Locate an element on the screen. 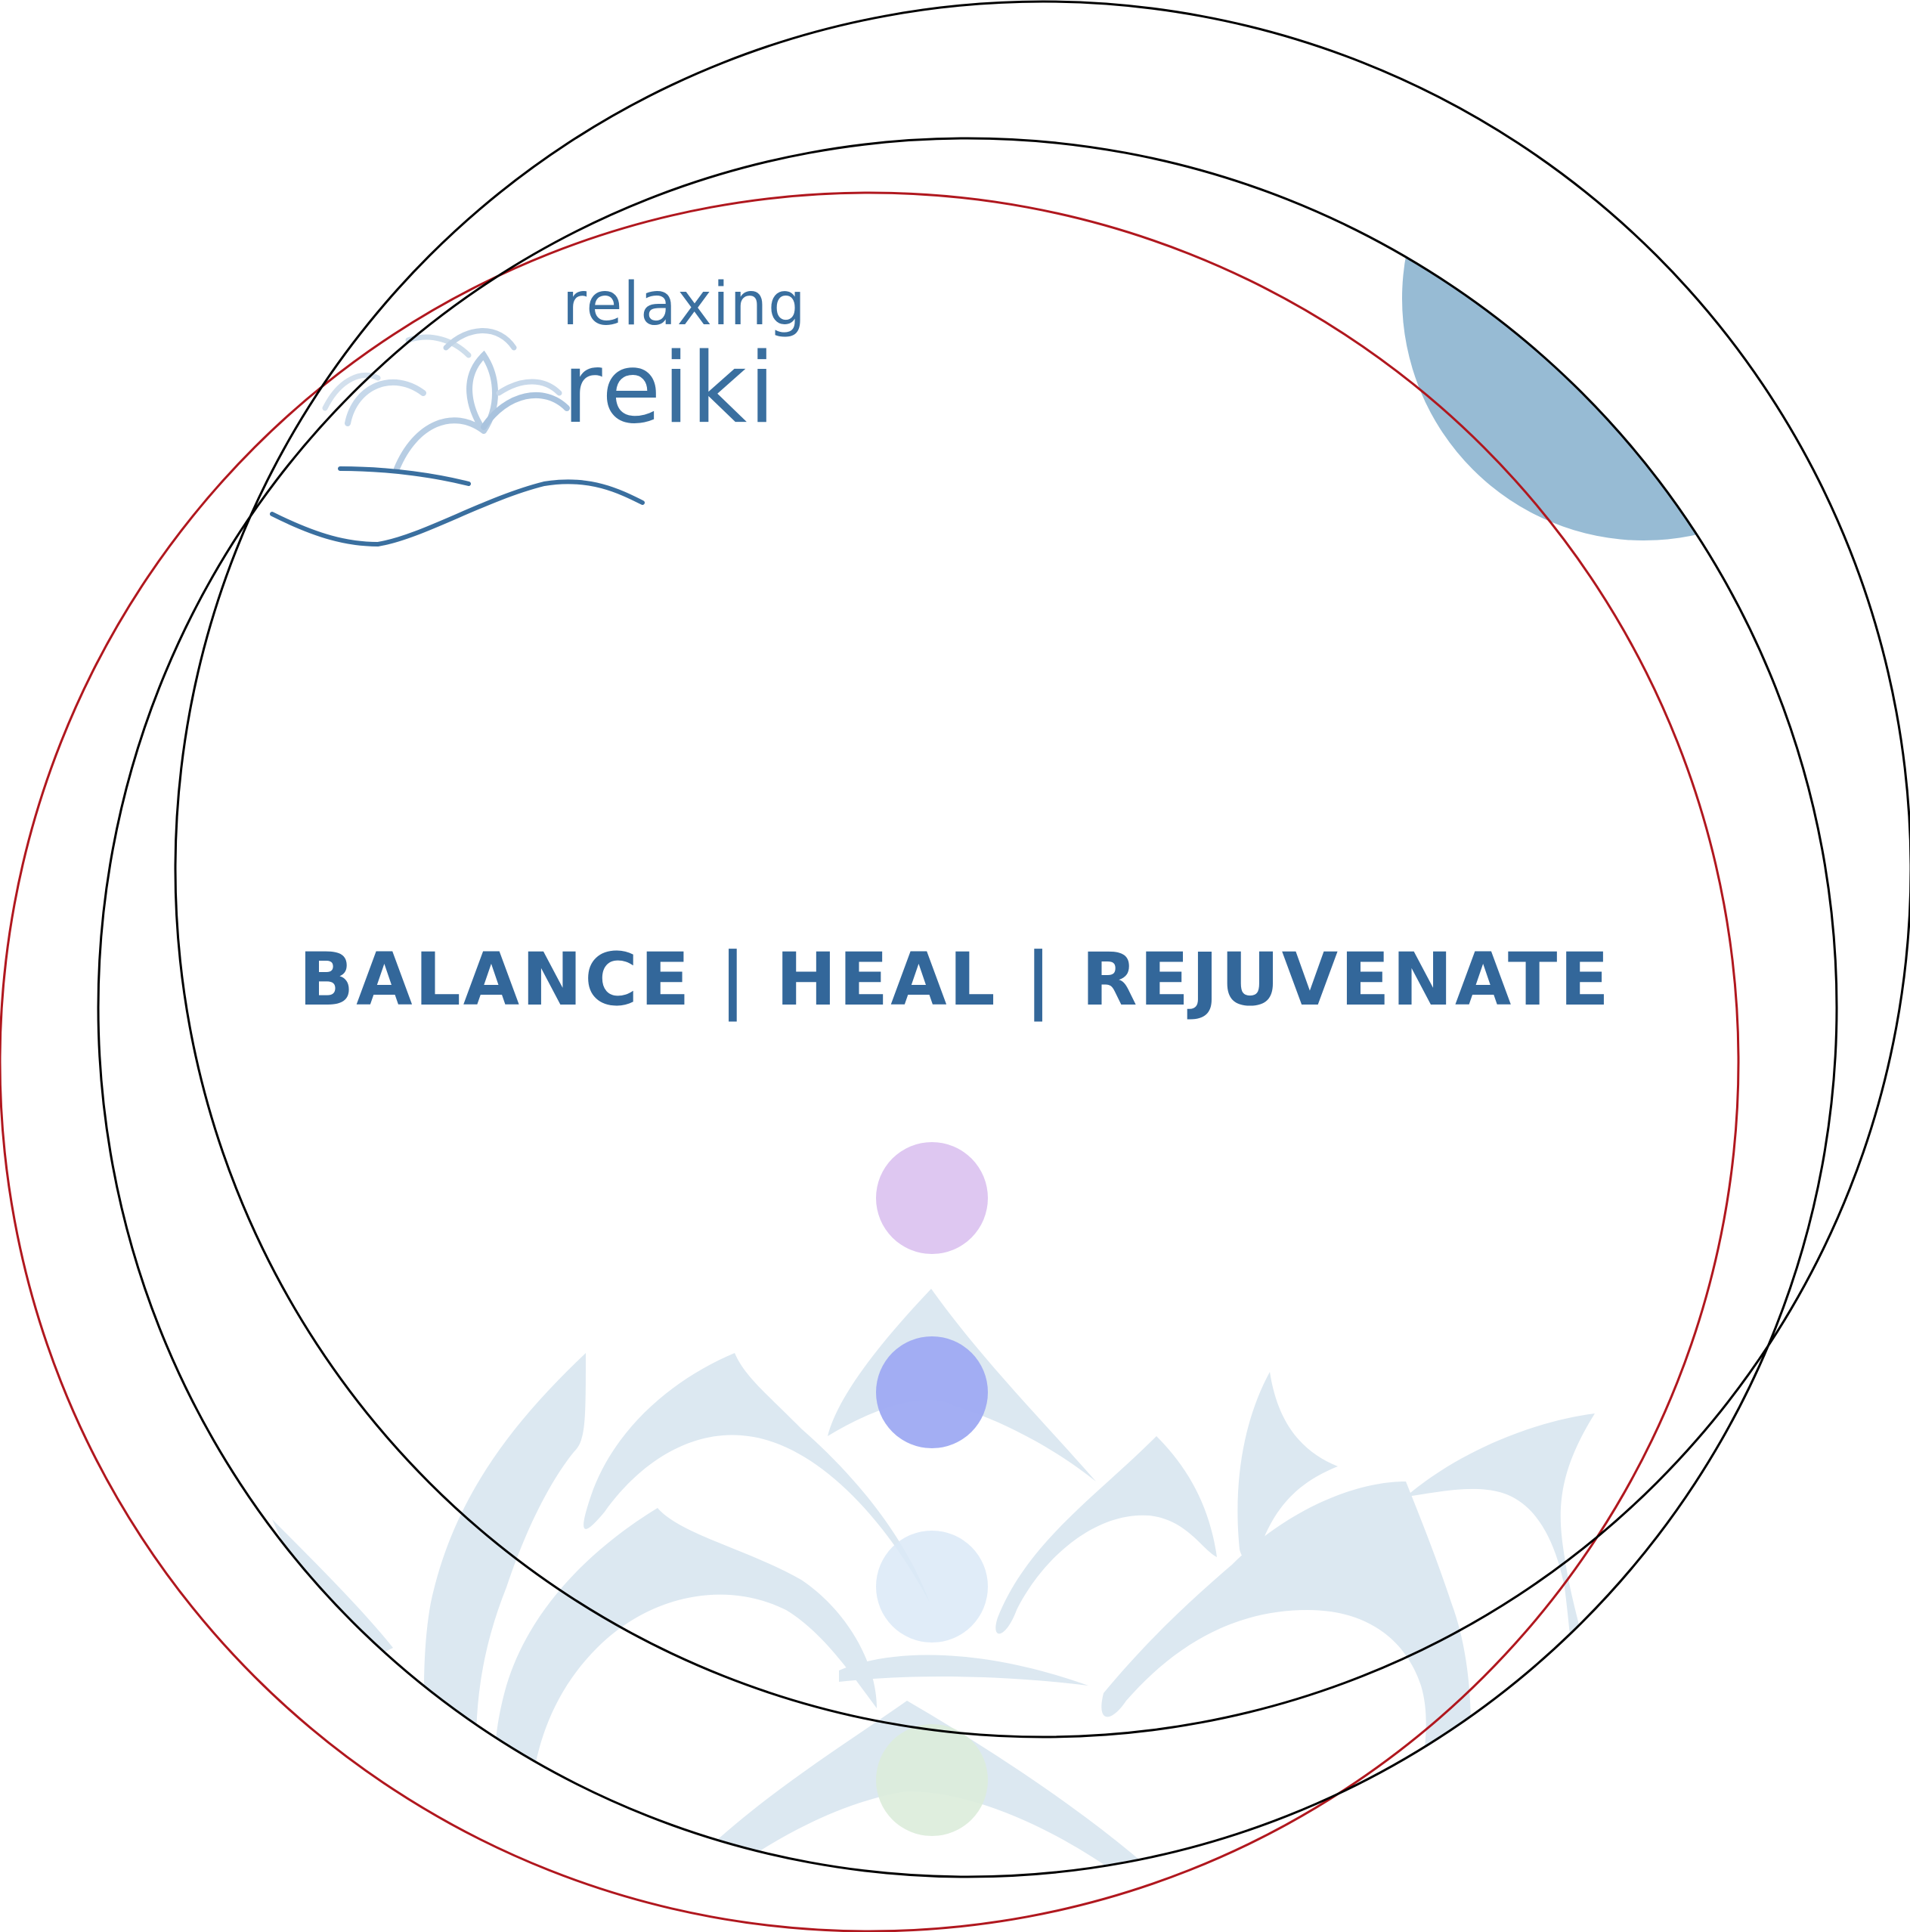  chakra-dot-violet is located at coordinates (932, 1198).